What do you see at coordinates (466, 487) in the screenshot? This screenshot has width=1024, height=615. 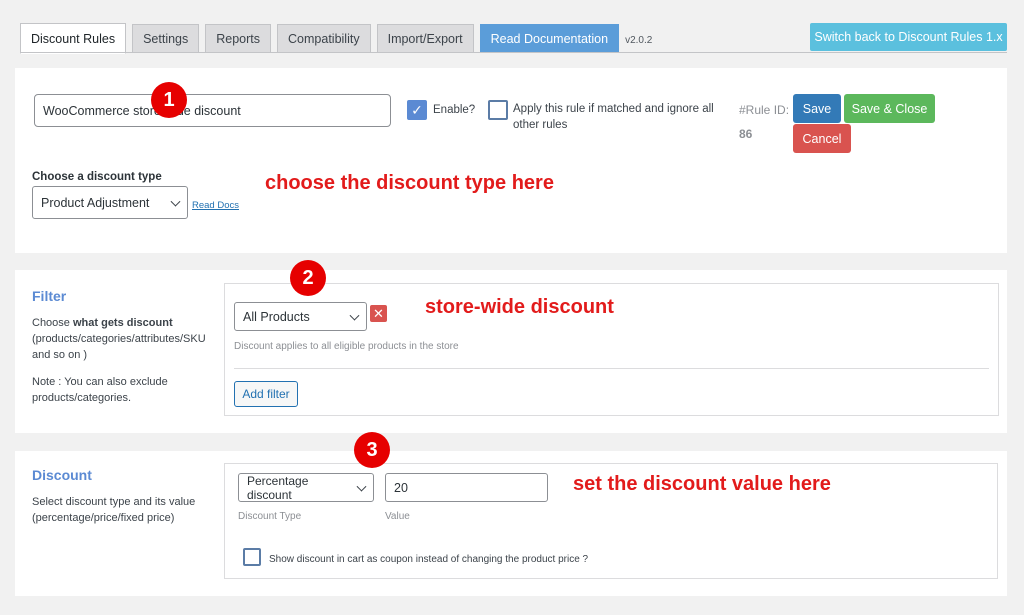 I see `discount-value-input: 20` at bounding box center [466, 487].